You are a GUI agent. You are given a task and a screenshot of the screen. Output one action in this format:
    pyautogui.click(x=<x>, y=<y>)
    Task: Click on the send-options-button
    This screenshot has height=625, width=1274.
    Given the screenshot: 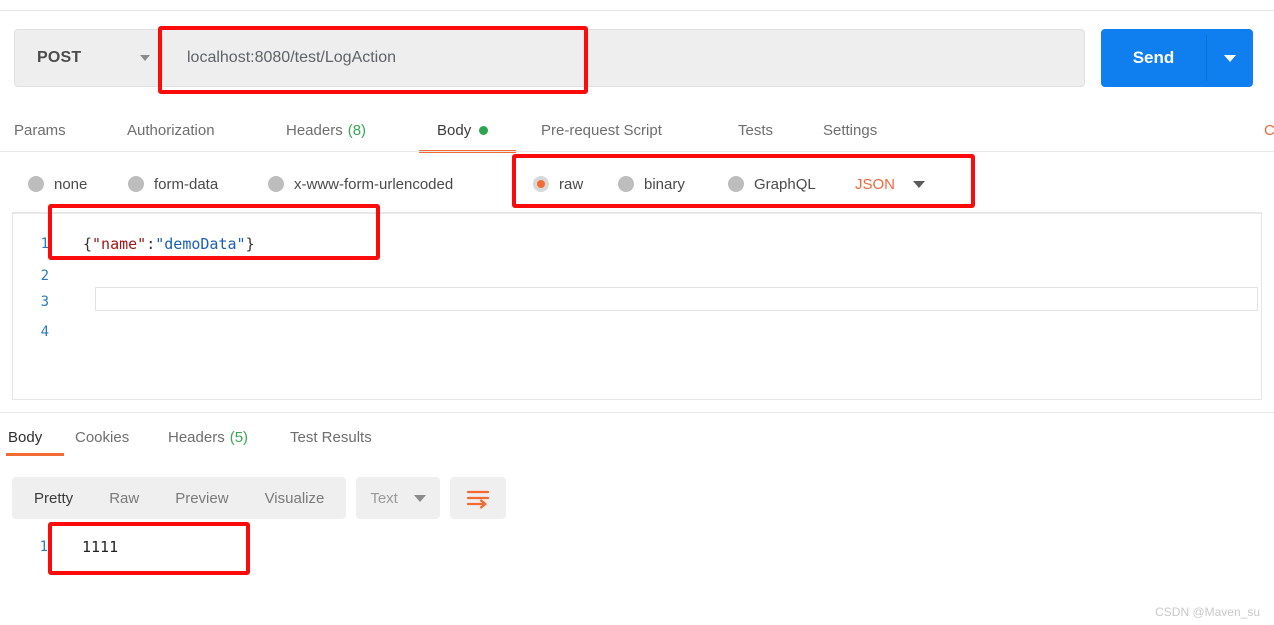 What is the action you would take?
    pyautogui.click(x=1230, y=58)
    